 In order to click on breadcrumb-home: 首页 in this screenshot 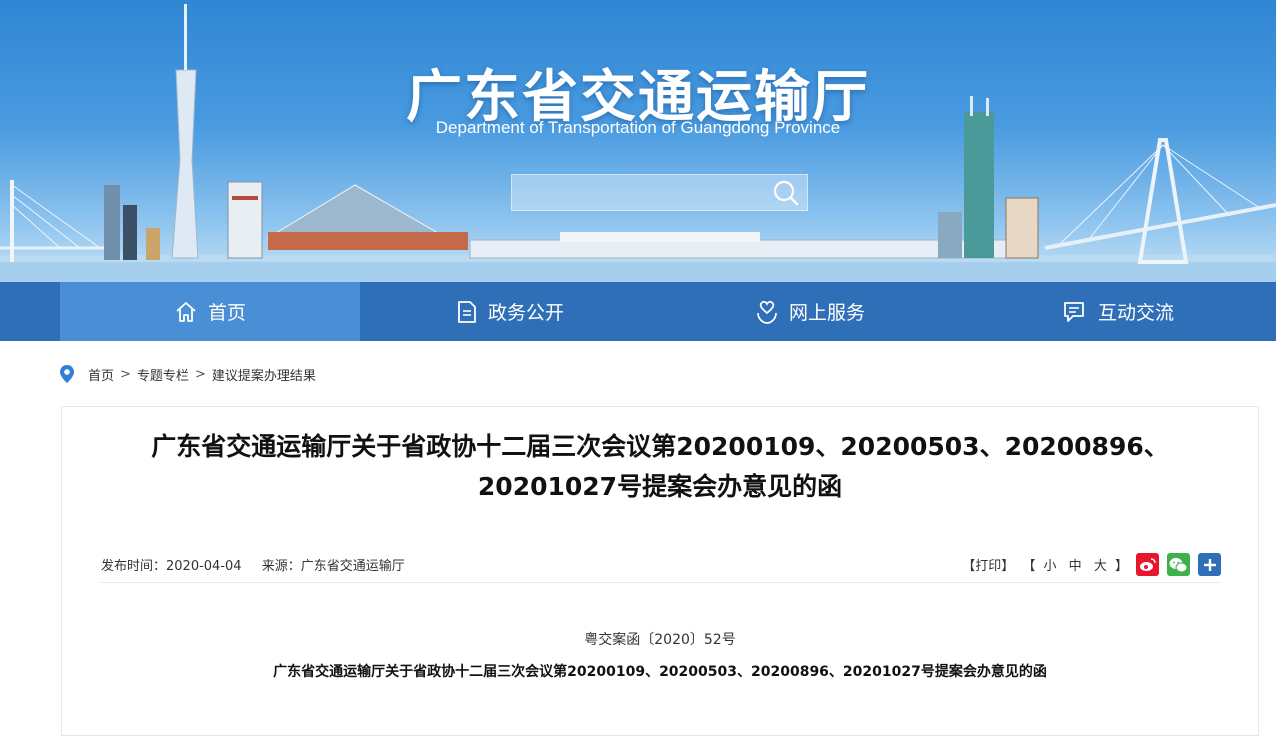, I will do `click(101, 374)`.